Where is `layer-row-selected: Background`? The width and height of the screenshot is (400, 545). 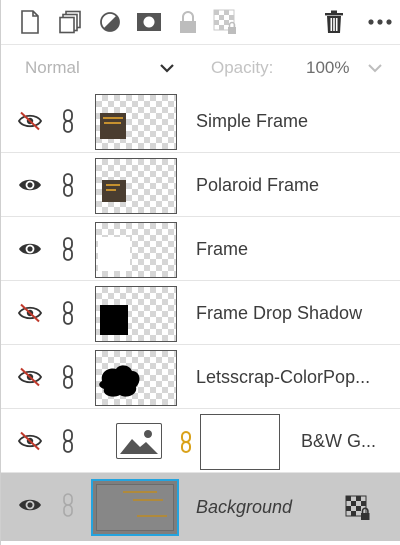 layer-row-selected: Background is located at coordinates (200, 507).